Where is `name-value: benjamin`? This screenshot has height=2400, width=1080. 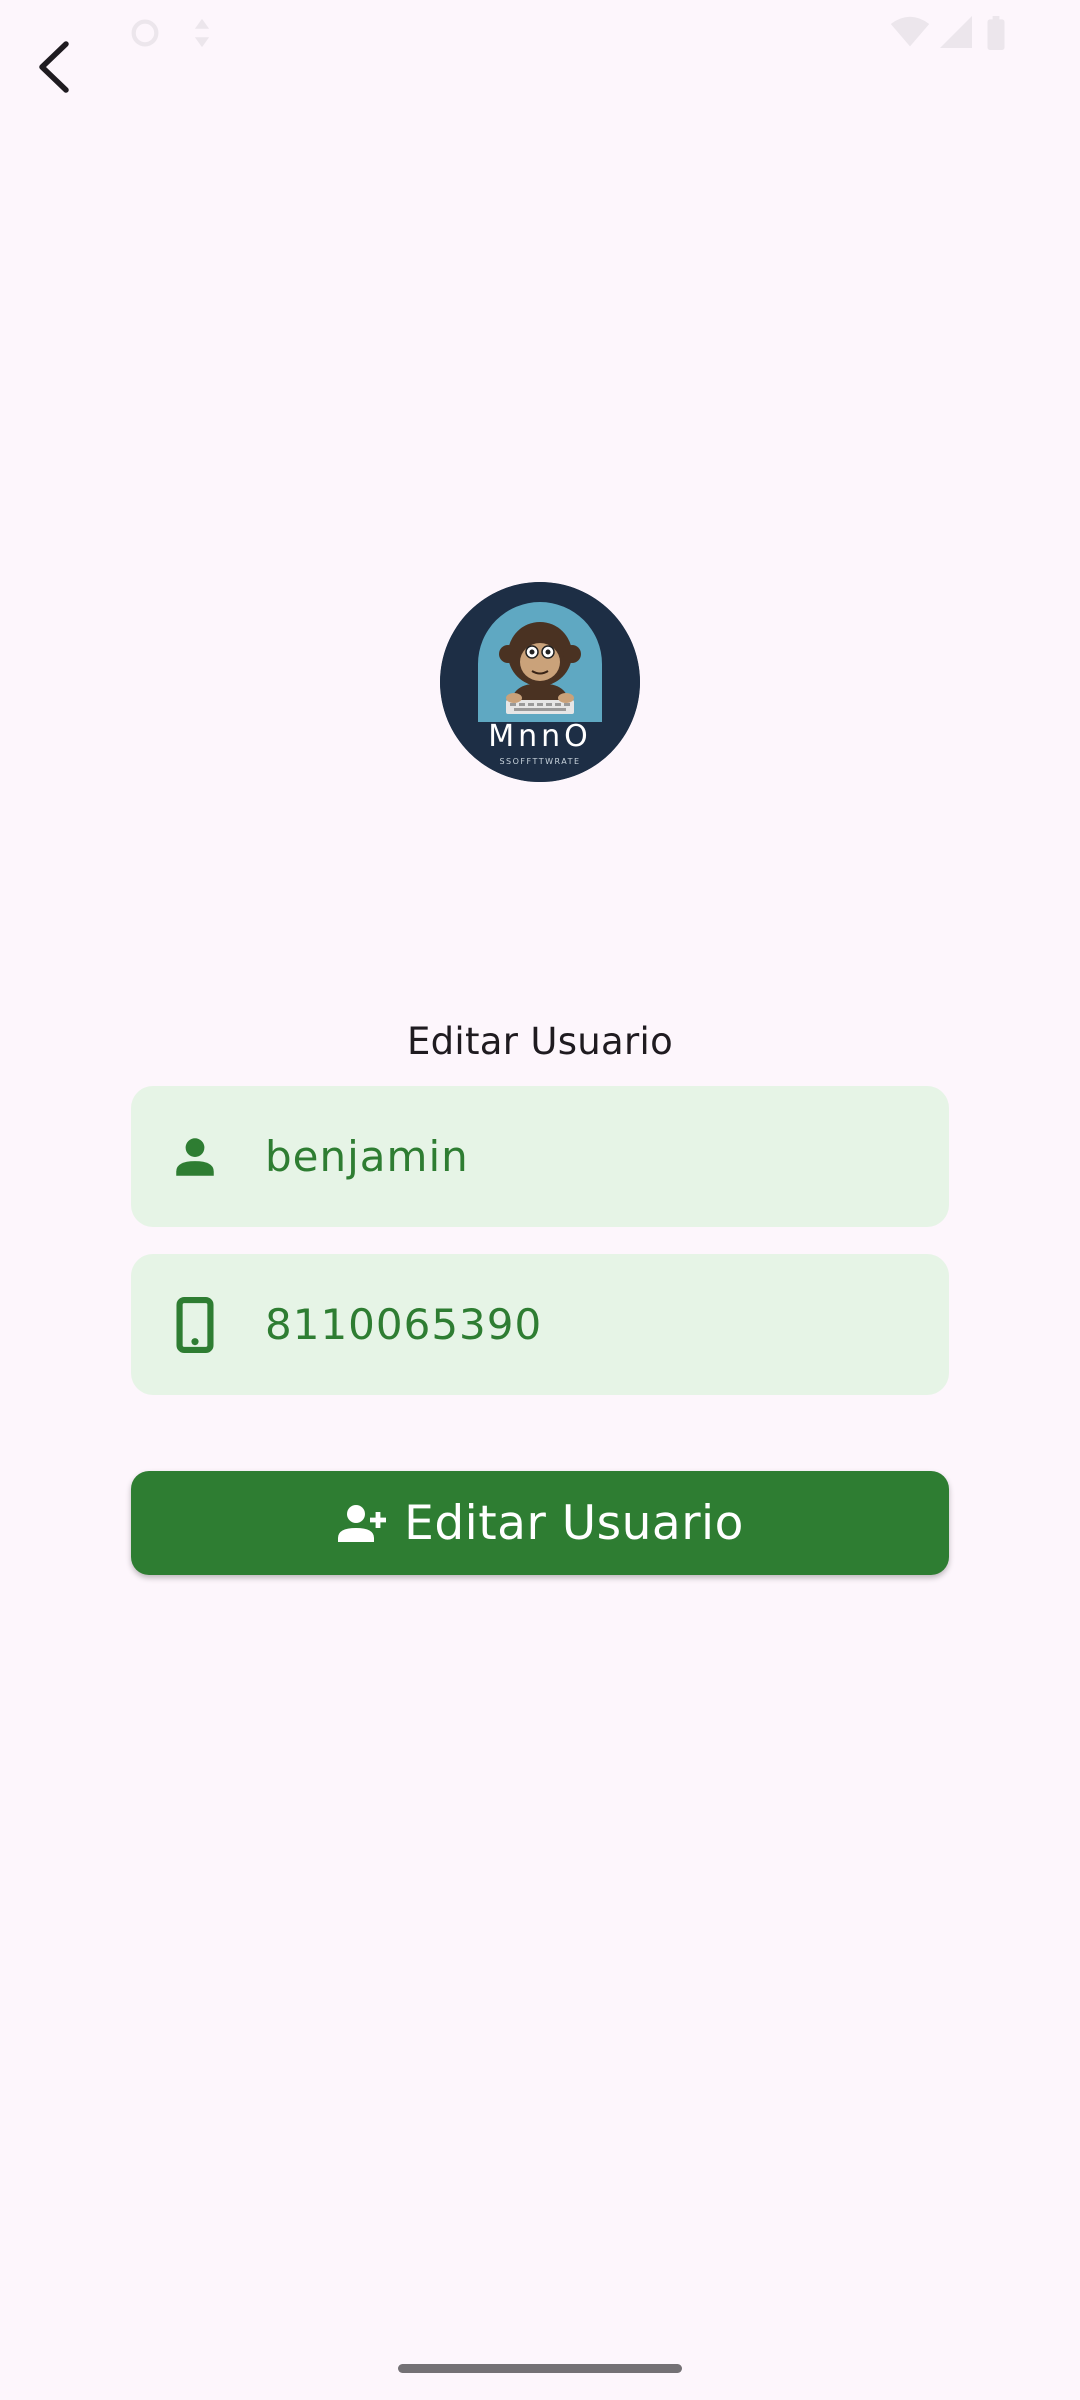 name-value: benjamin is located at coordinates (367, 1156).